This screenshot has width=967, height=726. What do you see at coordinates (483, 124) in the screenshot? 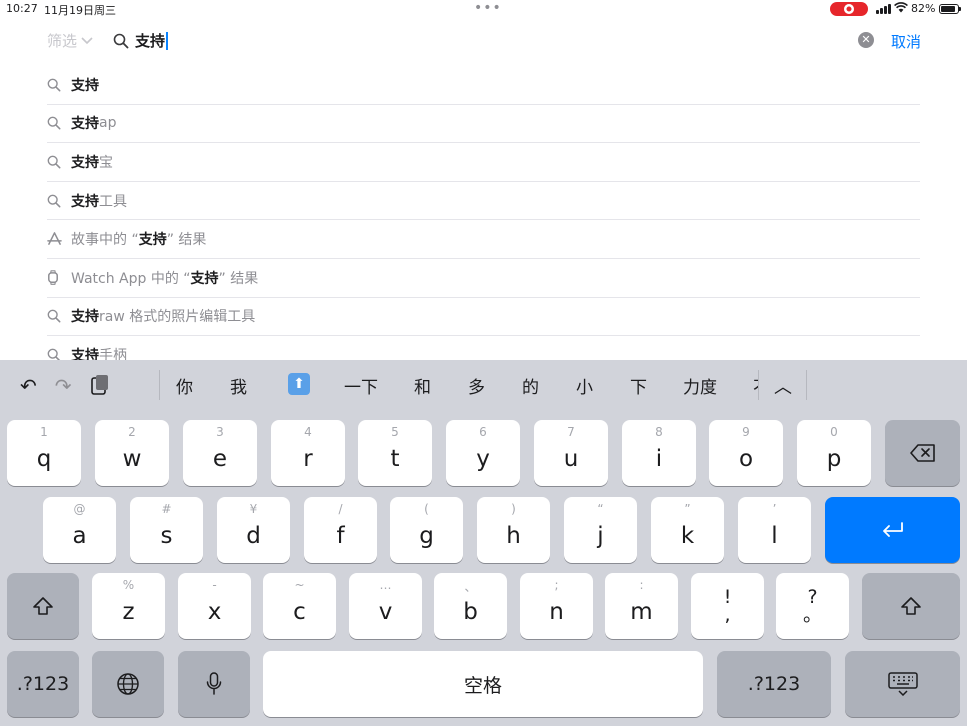
I see `list-item: 支持 ap` at bounding box center [483, 124].